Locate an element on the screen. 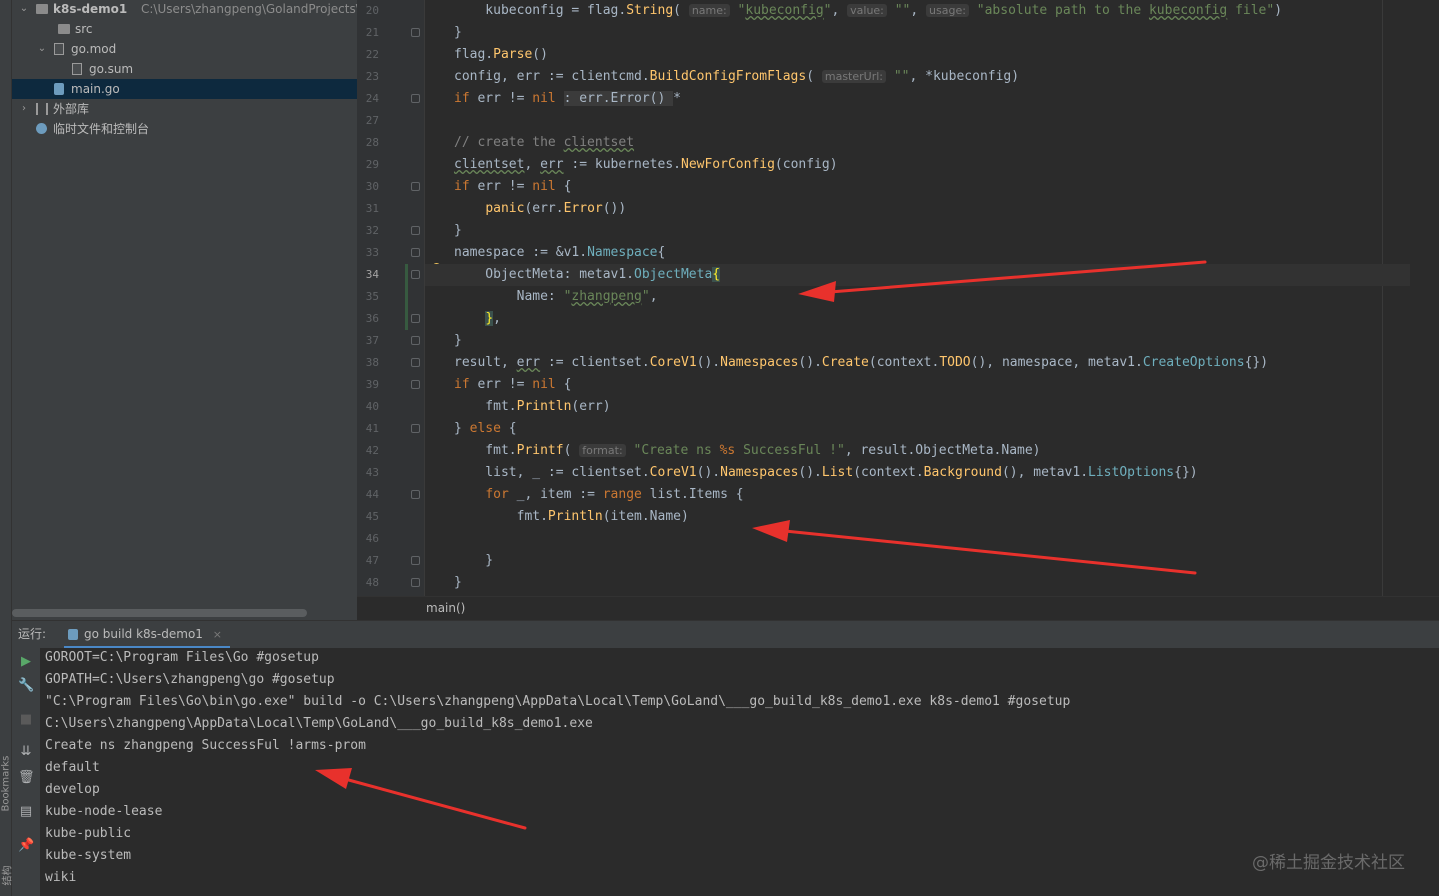 This screenshot has width=1439, height=896. run-tab-go-build: go build k8s-demo1 × is located at coordinates (147, 634).